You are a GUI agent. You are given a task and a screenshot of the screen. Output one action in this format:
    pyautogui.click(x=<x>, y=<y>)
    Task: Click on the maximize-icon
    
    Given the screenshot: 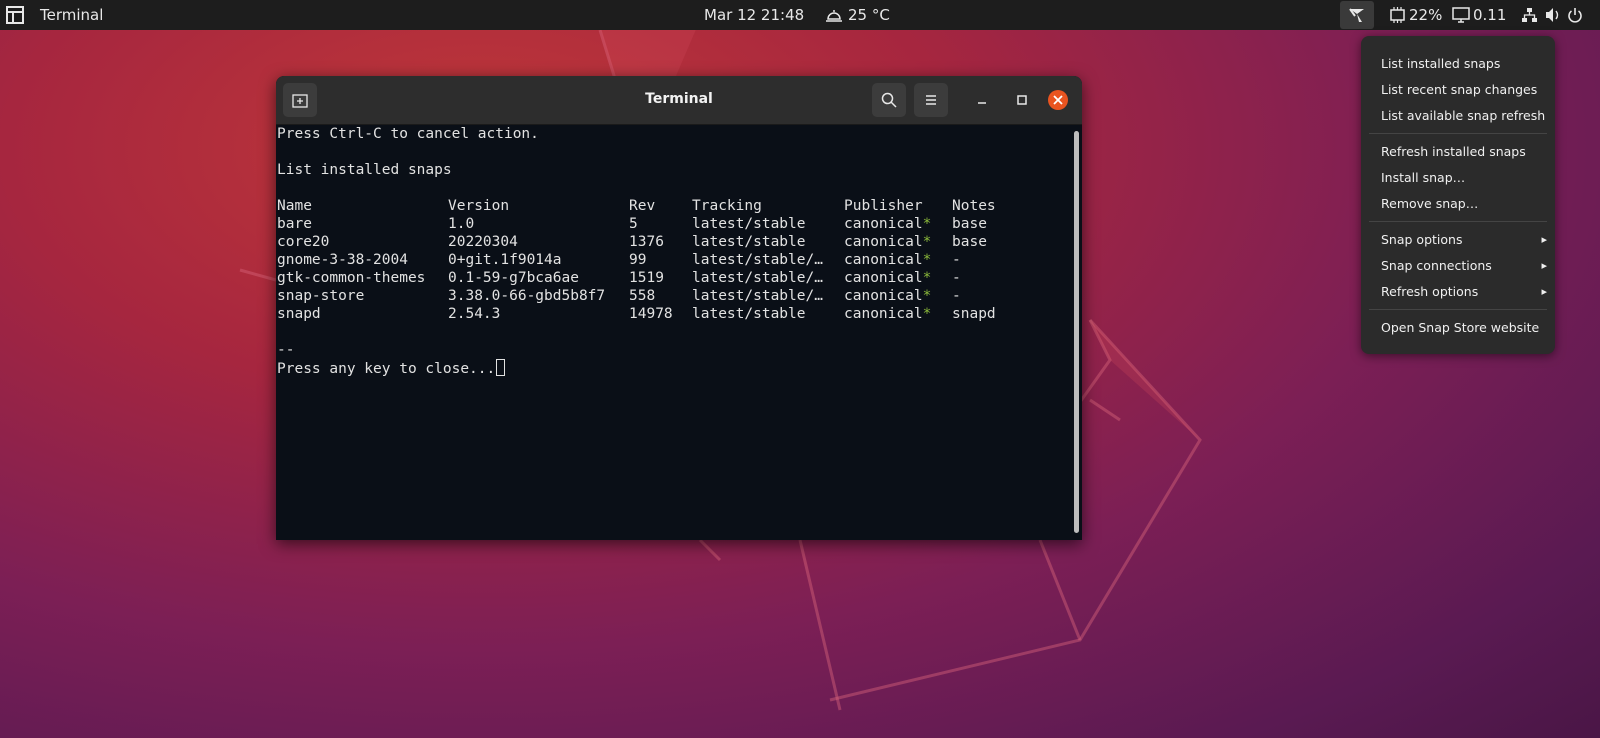 What is the action you would take?
    pyautogui.click(x=1022, y=100)
    